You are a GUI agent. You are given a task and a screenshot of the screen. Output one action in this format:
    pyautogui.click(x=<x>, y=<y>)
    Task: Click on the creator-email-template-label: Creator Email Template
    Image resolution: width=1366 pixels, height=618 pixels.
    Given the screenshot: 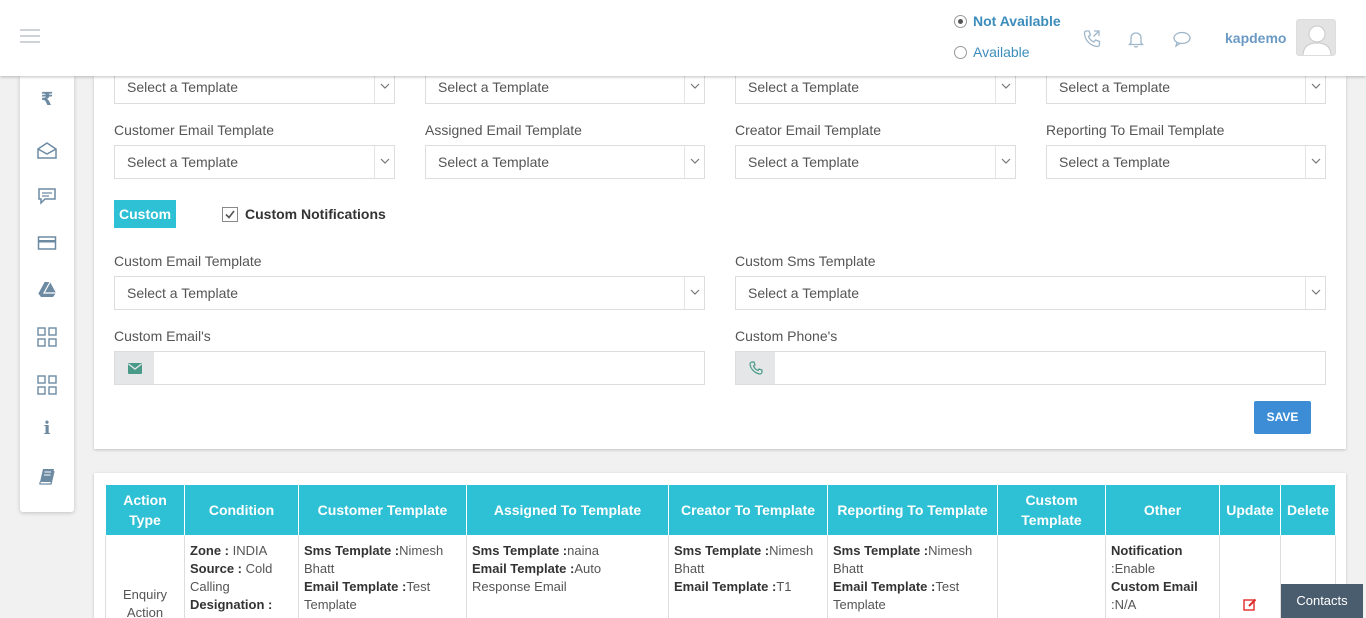 What is the action you would take?
    pyautogui.click(x=808, y=130)
    